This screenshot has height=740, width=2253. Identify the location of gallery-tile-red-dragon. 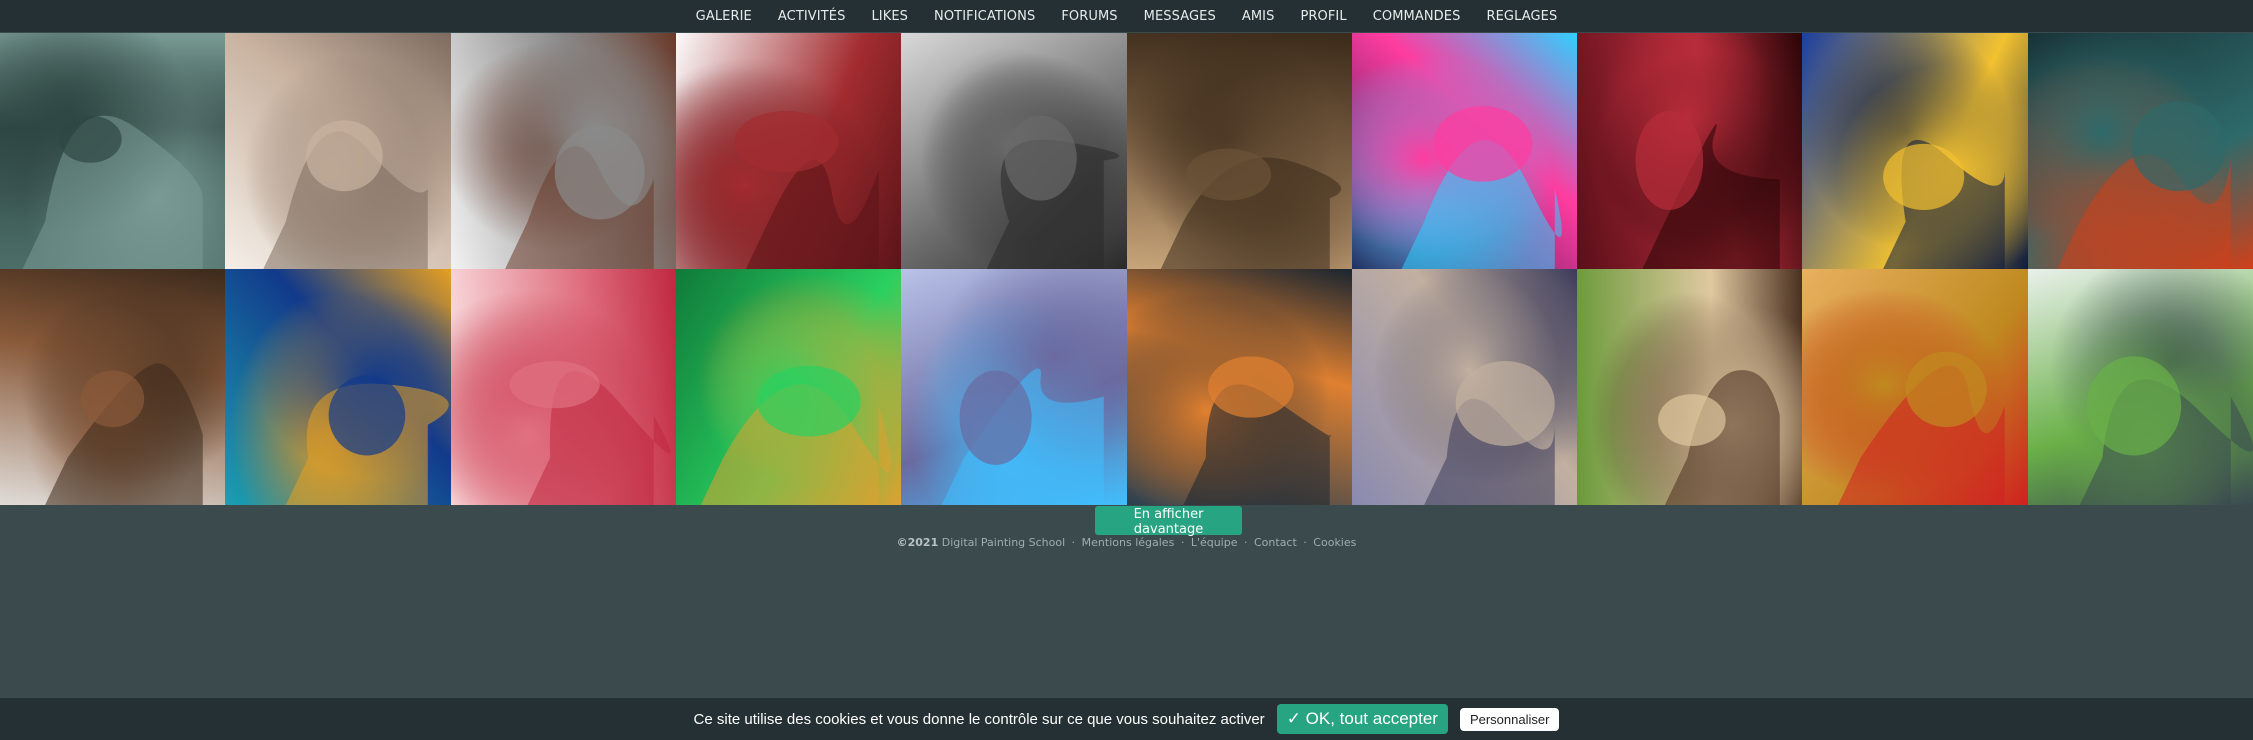
(788, 151).